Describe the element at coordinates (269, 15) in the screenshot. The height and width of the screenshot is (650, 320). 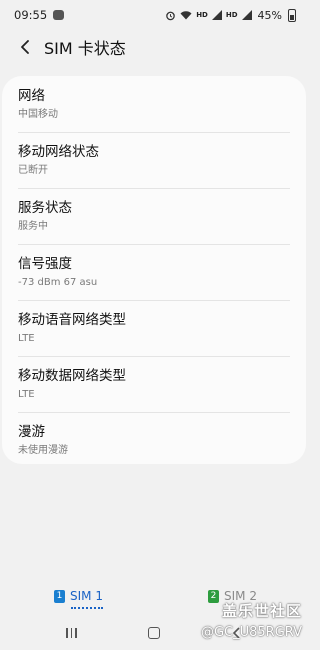
I see `battery-percent: 45%` at that location.